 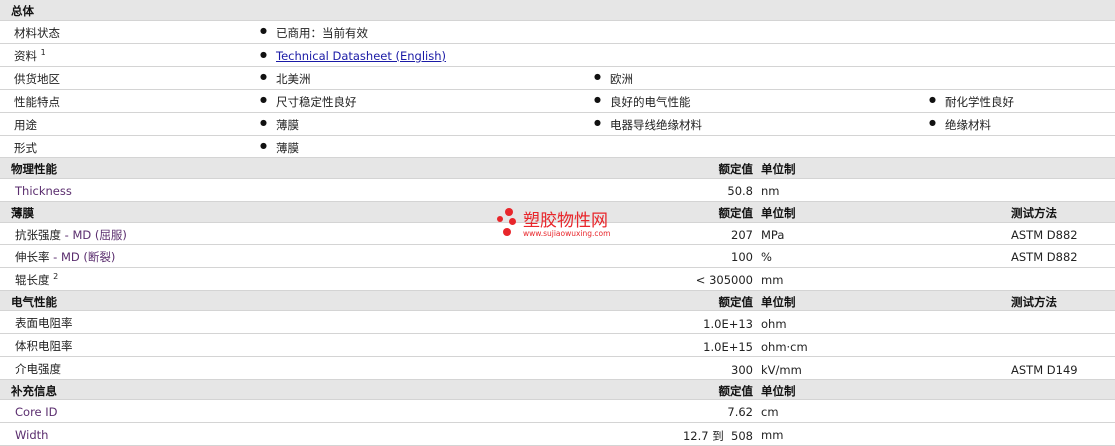 I want to click on property-value: 7.62, so click(x=740, y=412).